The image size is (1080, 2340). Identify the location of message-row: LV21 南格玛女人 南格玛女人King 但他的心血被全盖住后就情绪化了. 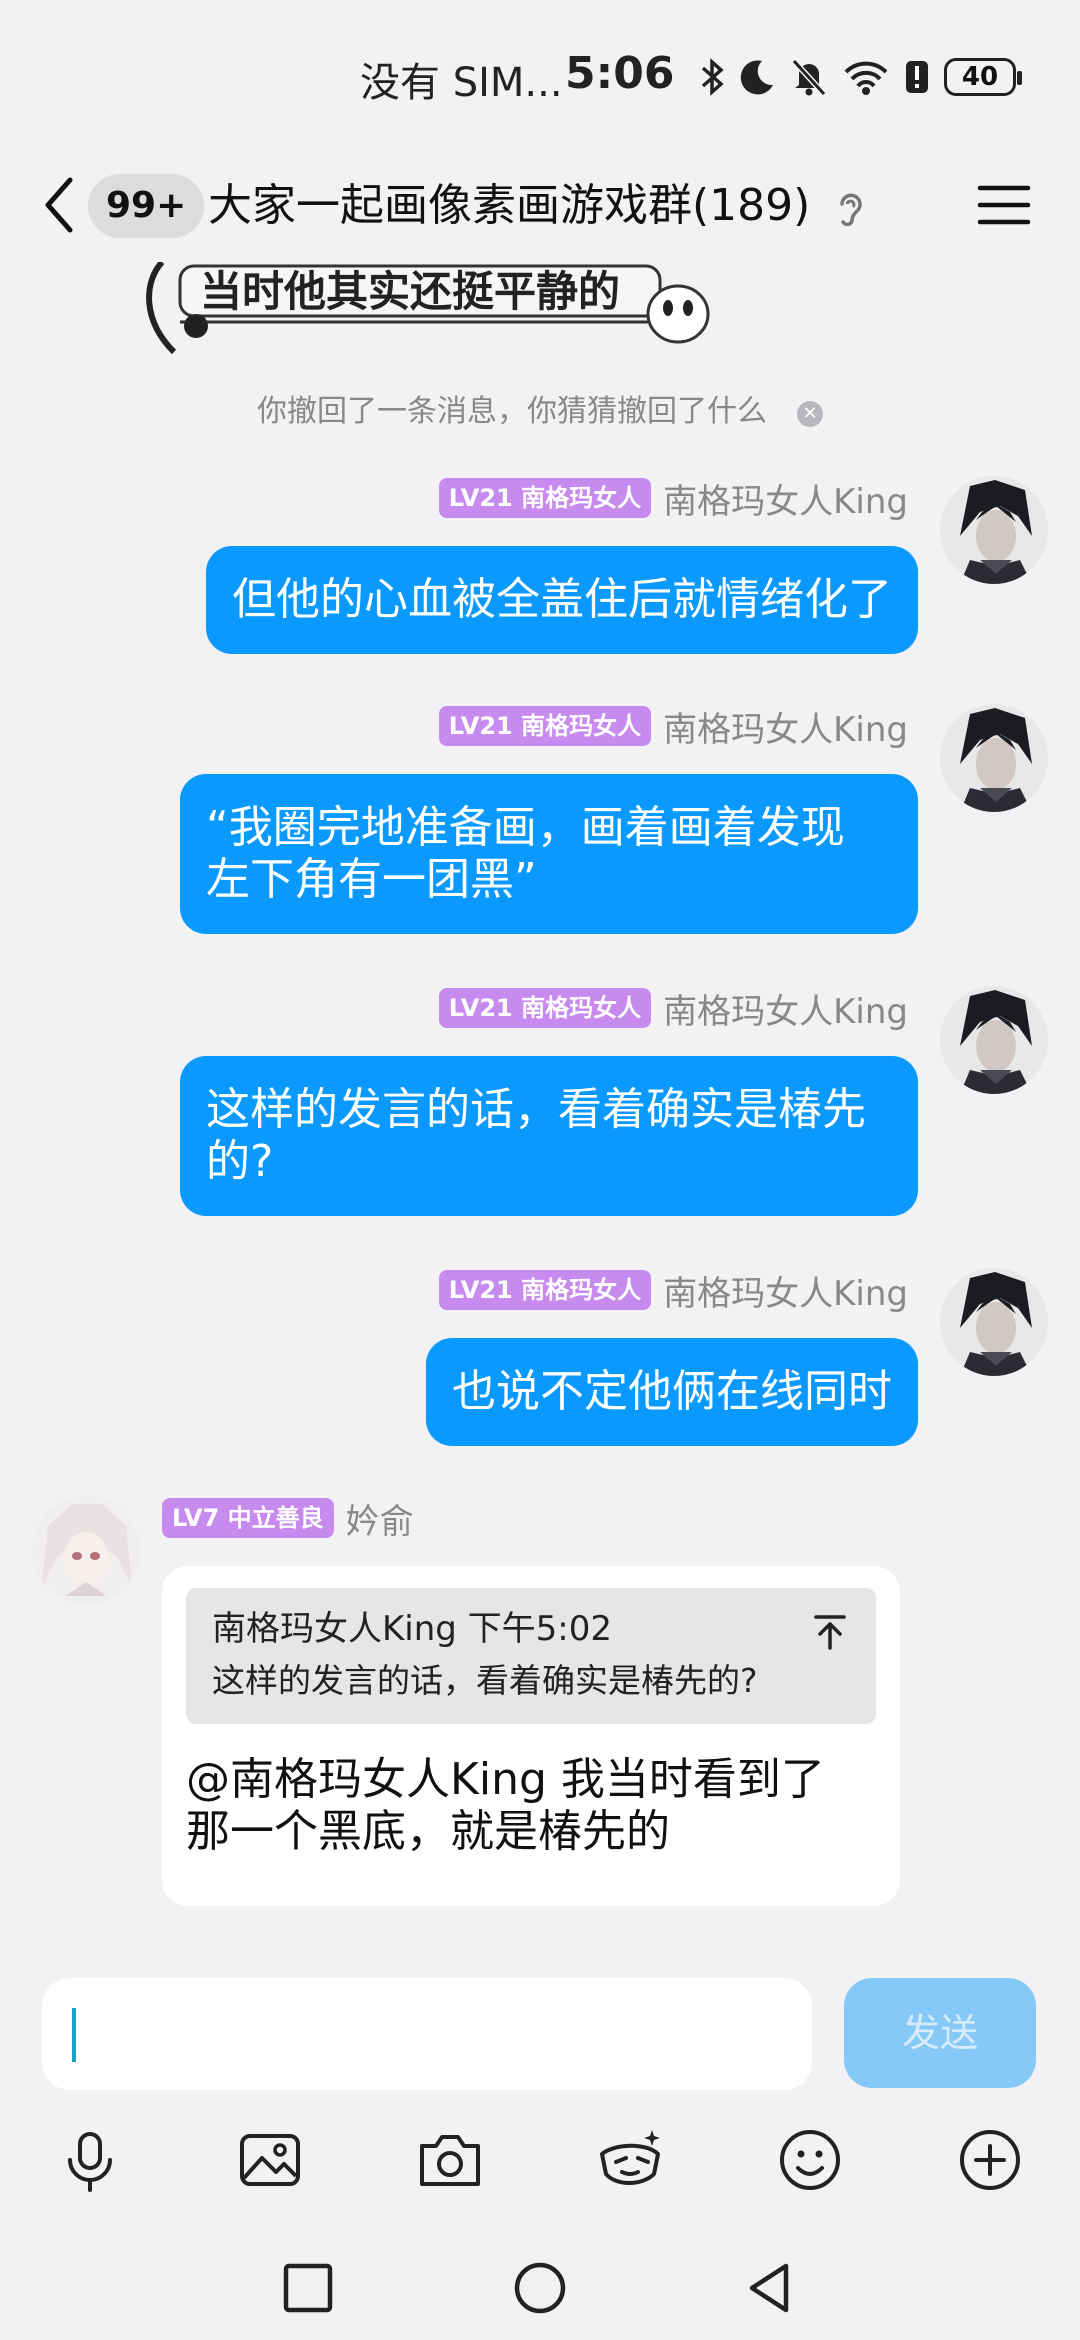
(540, 576).